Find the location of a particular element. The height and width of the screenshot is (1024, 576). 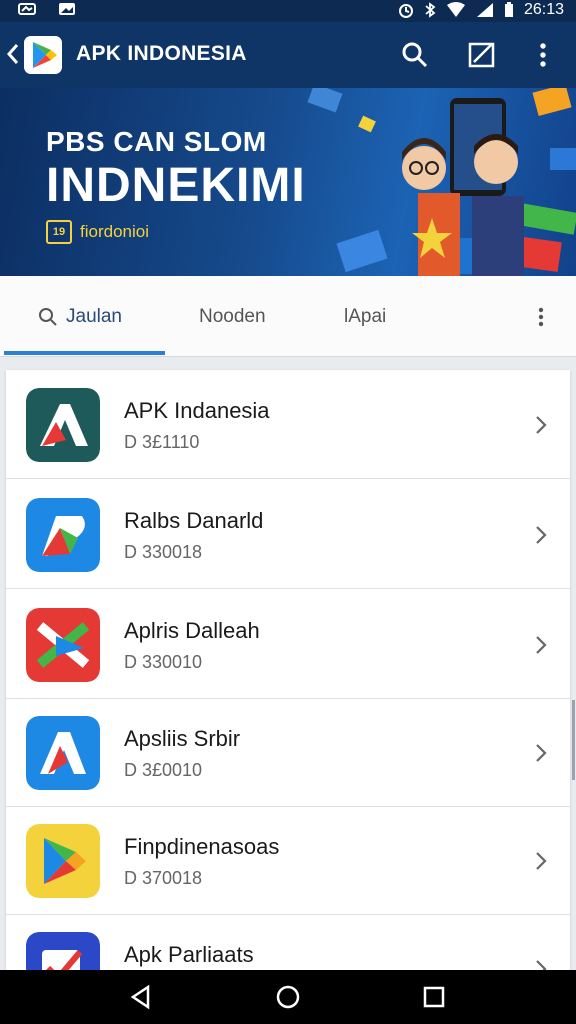

recents-square-icon is located at coordinates (434, 997).